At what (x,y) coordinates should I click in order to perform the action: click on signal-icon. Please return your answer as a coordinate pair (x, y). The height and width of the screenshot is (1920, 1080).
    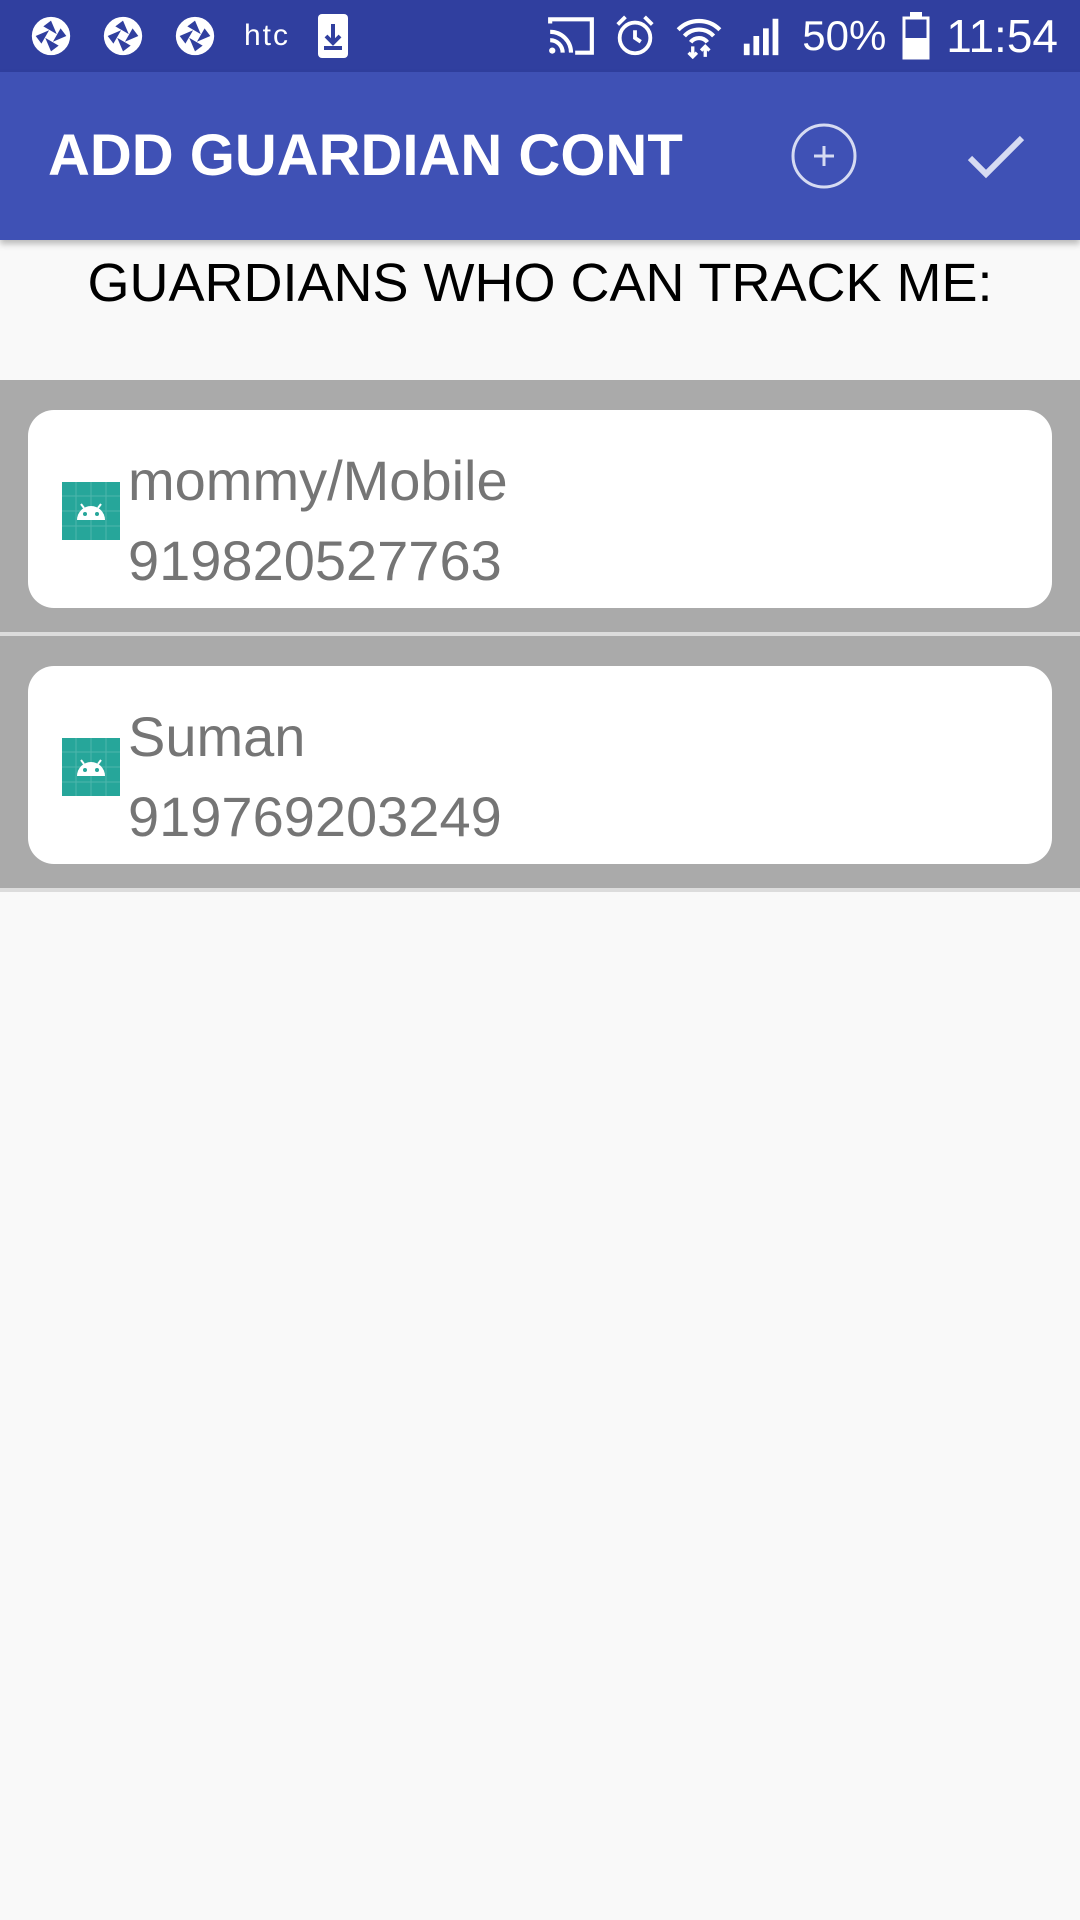
    Looking at the image, I should click on (761, 37).